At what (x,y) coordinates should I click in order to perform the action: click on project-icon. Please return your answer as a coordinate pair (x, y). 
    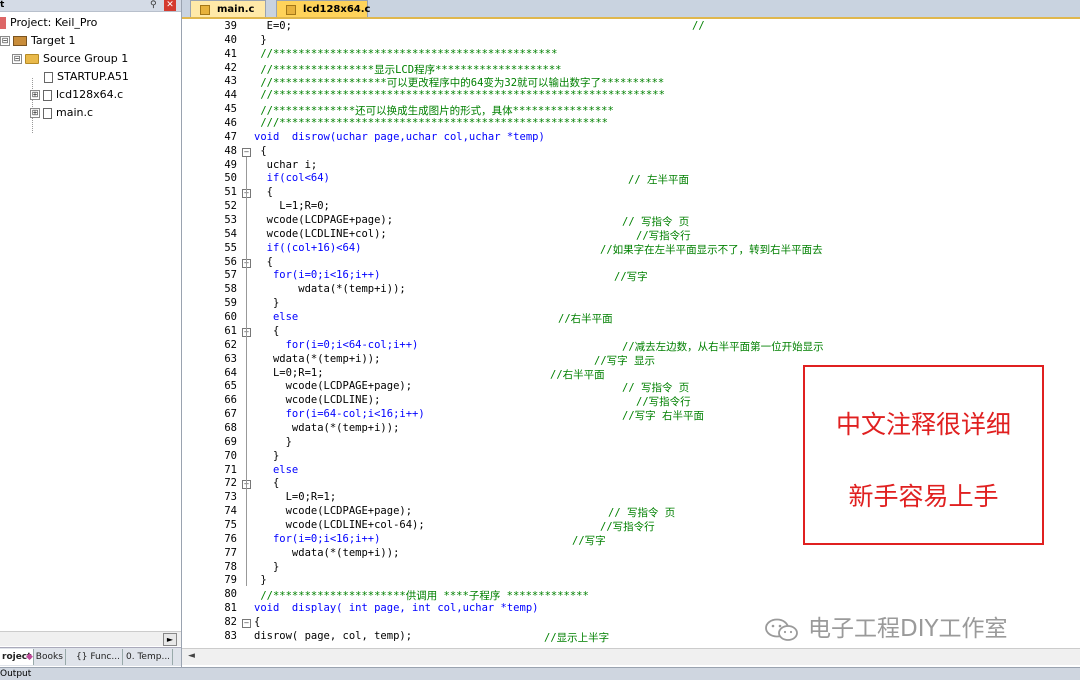
    Looking at the image, I should click on (3, 23).